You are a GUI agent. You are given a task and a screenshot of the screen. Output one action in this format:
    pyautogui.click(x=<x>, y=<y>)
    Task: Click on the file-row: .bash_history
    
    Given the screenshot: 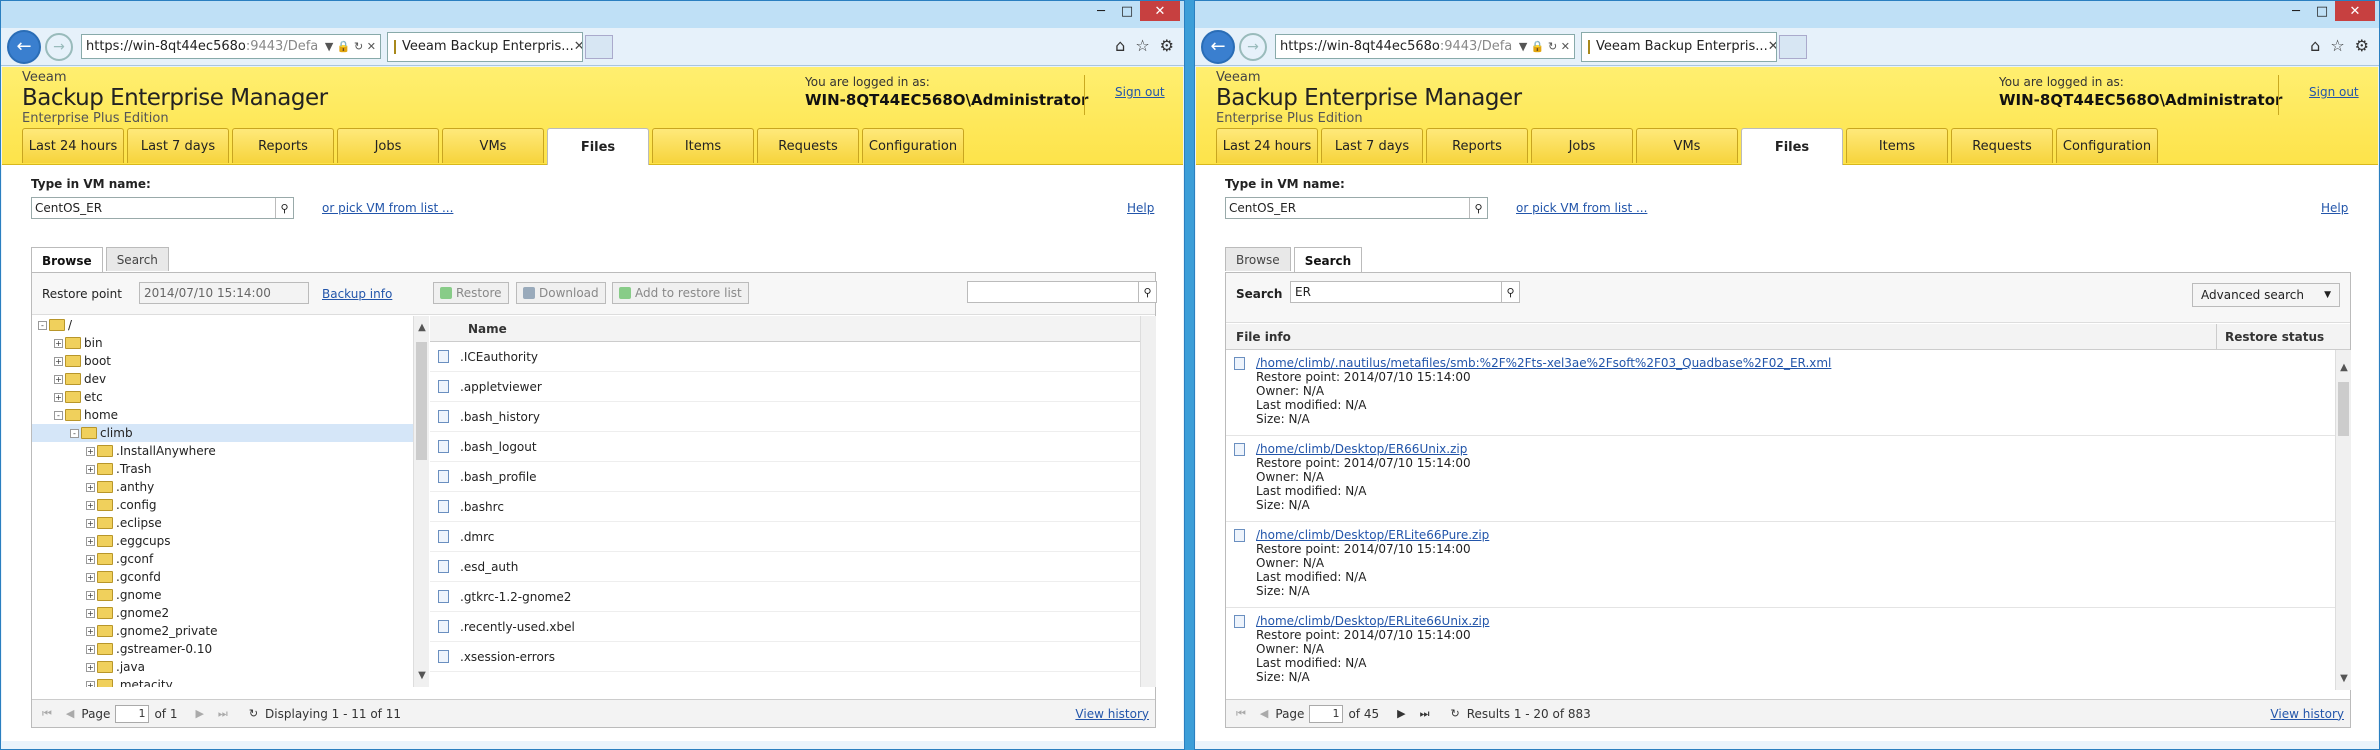 What is the action you would take?
    pyautogui.click(x=785, y=417)
    